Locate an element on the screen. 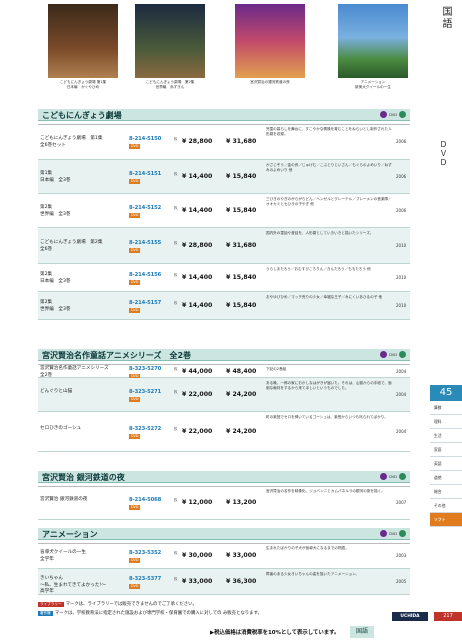 This screenshot has height=644, width=462. library-badge: ライブラリー is located at coordinates (51, 604).